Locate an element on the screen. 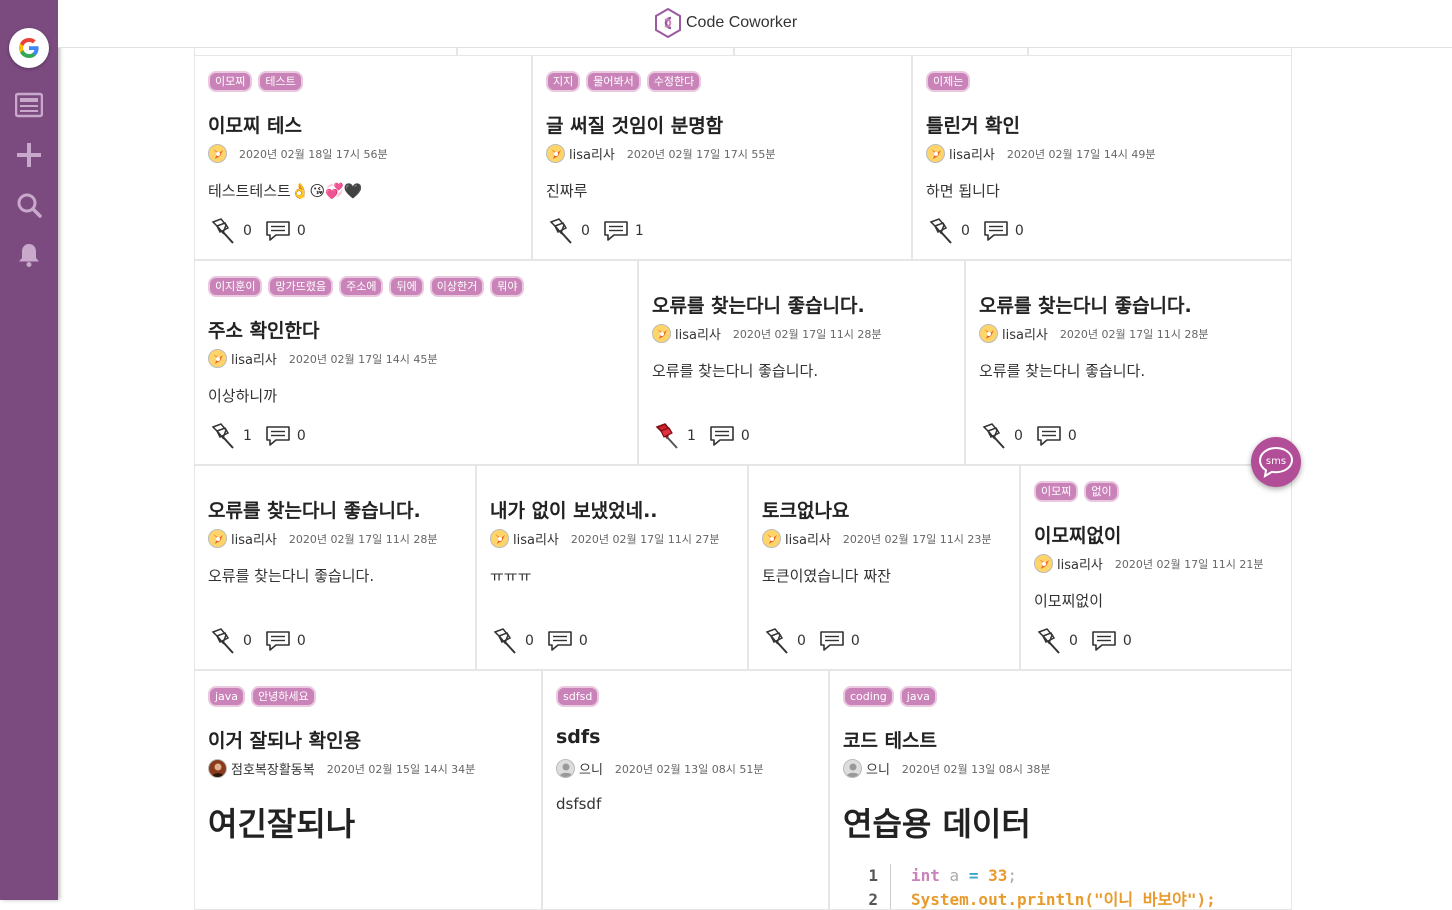 The height and width of the screenshot is (910, 1452). post-title: 토크없나요 is located at coordinates (805, 509).